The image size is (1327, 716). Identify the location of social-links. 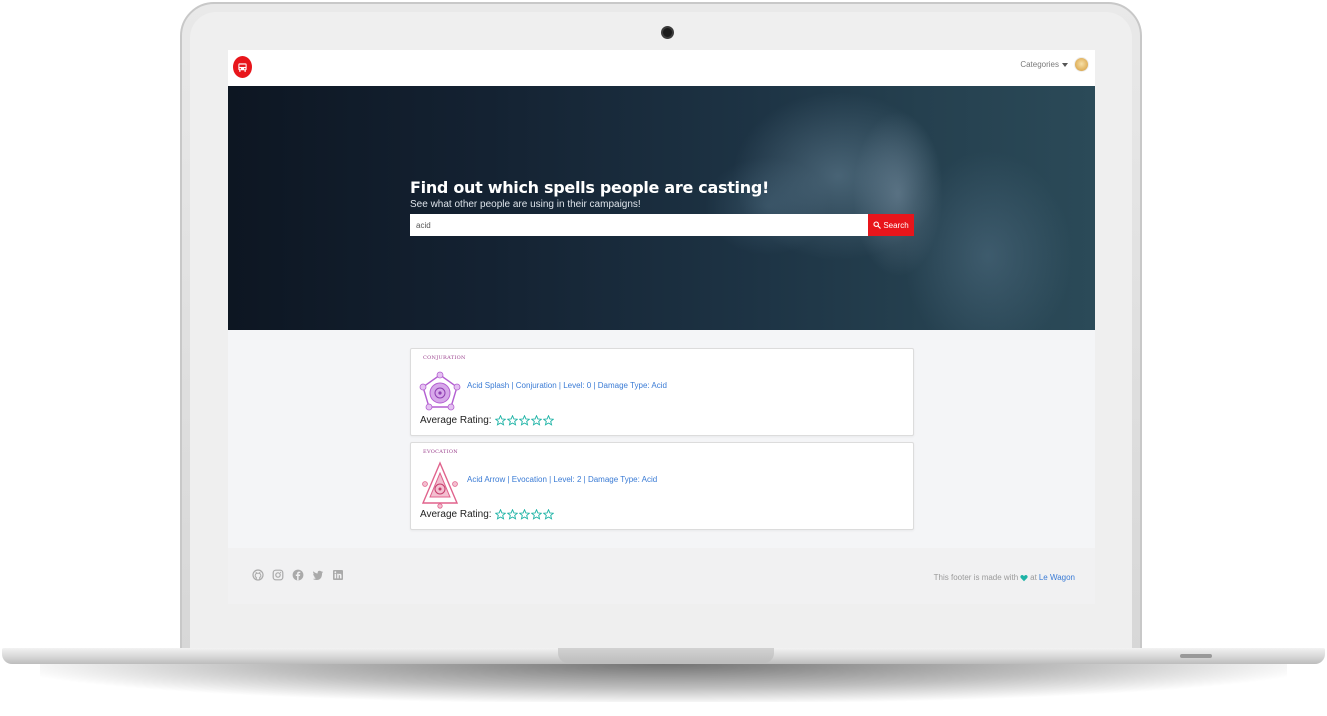
(298, 575).